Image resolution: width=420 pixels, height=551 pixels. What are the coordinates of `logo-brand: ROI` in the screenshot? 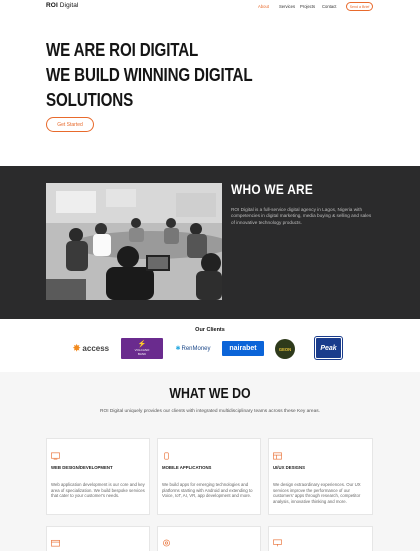 It's located at (52, 5).